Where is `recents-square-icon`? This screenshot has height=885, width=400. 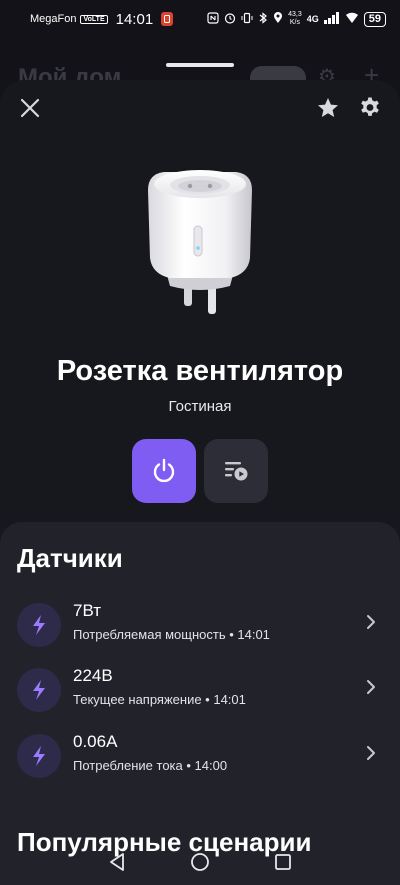 recents-square-icon is located at coordinates (283, 861).